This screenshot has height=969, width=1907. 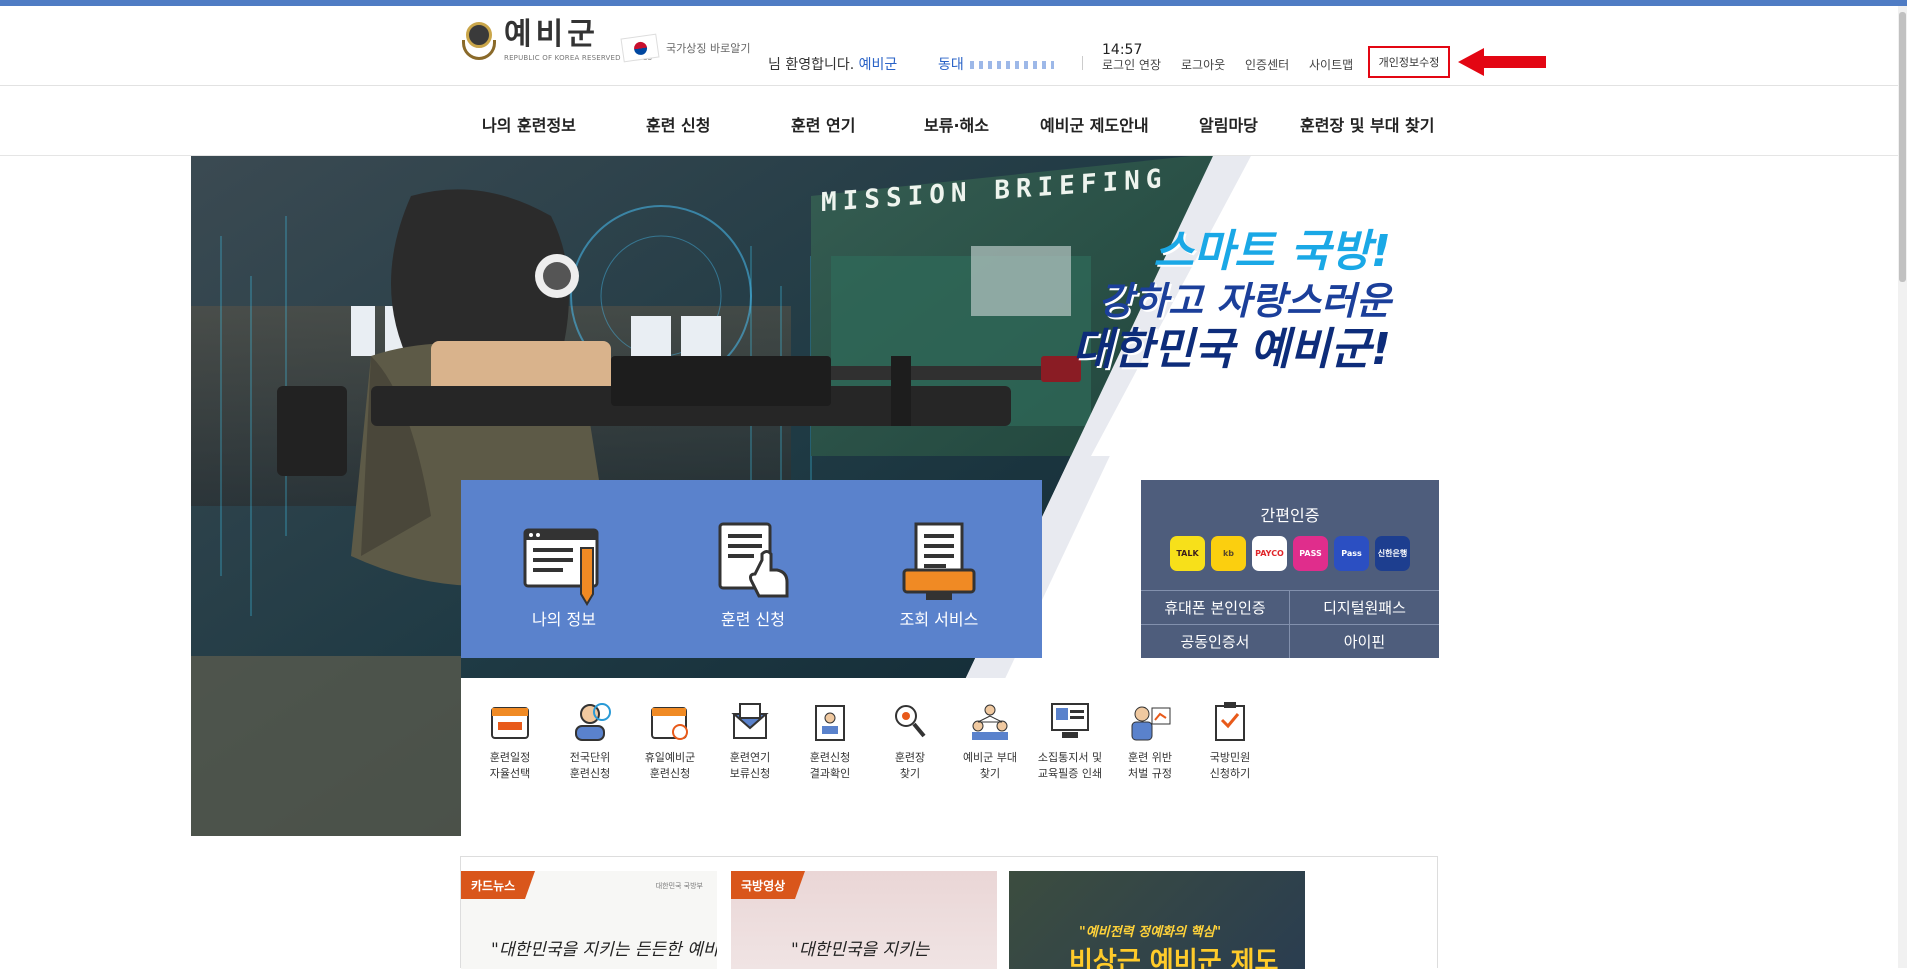 I want to click on training-apply-tile: 훈련 신청, so click(x=753, y=569).